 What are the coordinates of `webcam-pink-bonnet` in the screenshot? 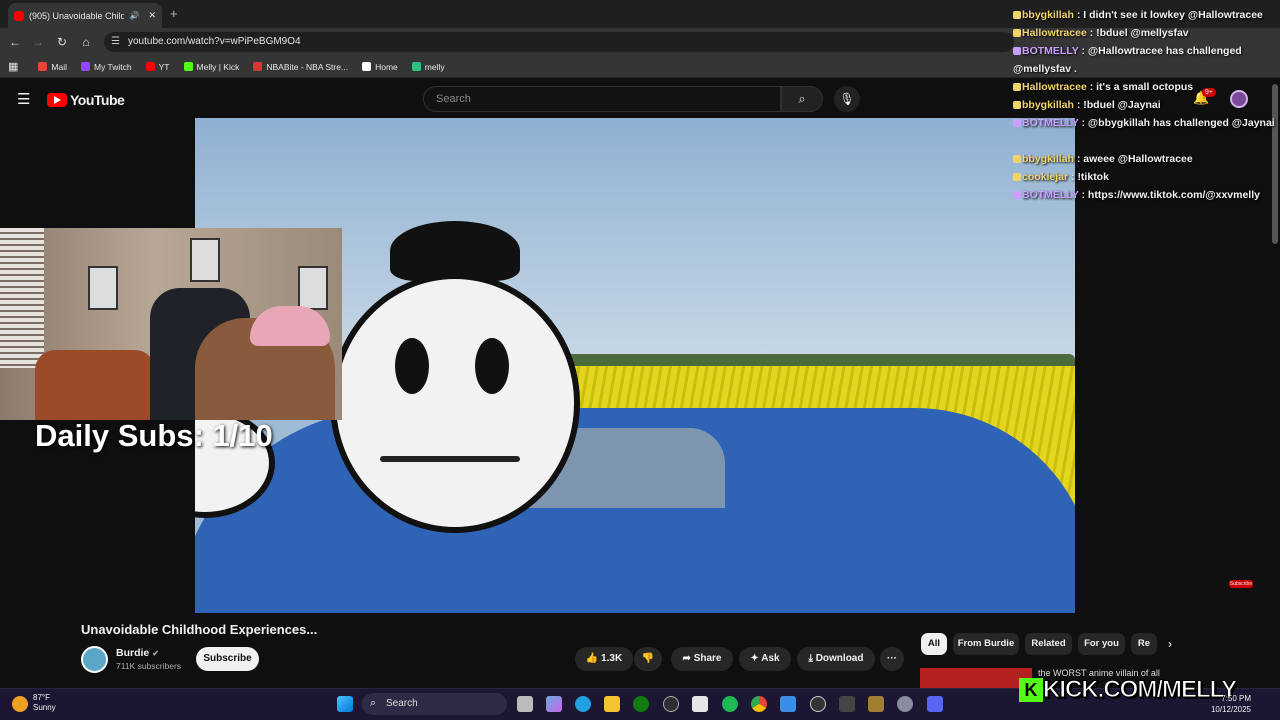 It's located at (290, 326).